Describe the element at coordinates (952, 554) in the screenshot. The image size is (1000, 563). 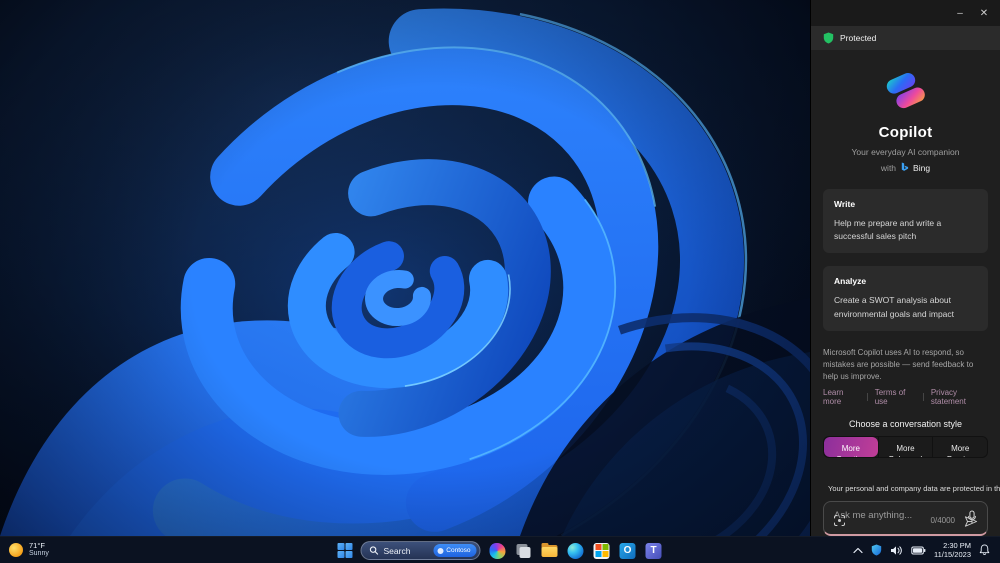
I see `date-label: 11/15/2023` at that location.